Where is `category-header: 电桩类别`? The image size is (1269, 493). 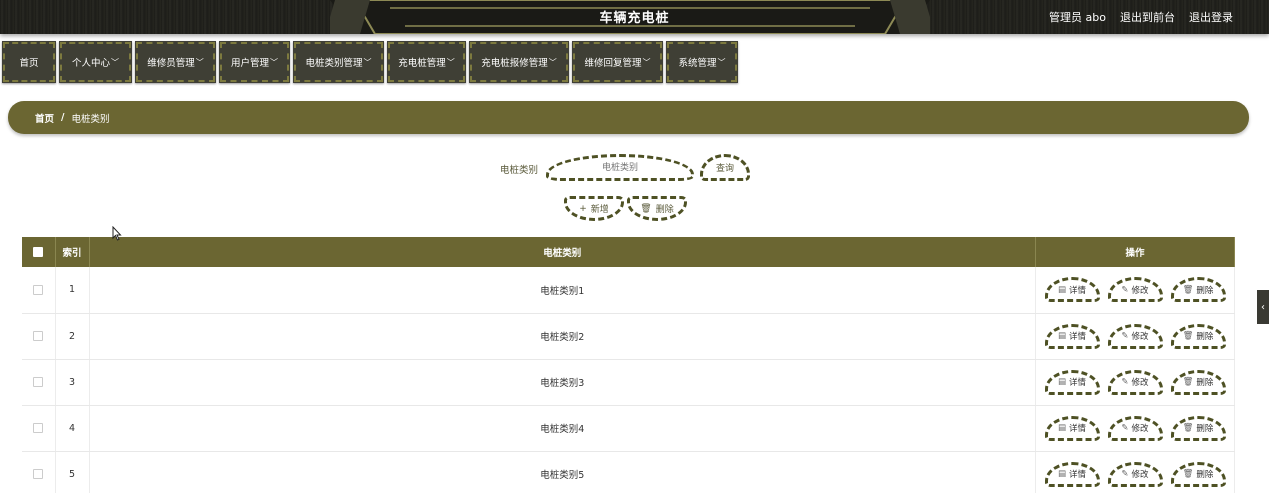 category-header: 电桩类别 is located at coordinates (562, 252).